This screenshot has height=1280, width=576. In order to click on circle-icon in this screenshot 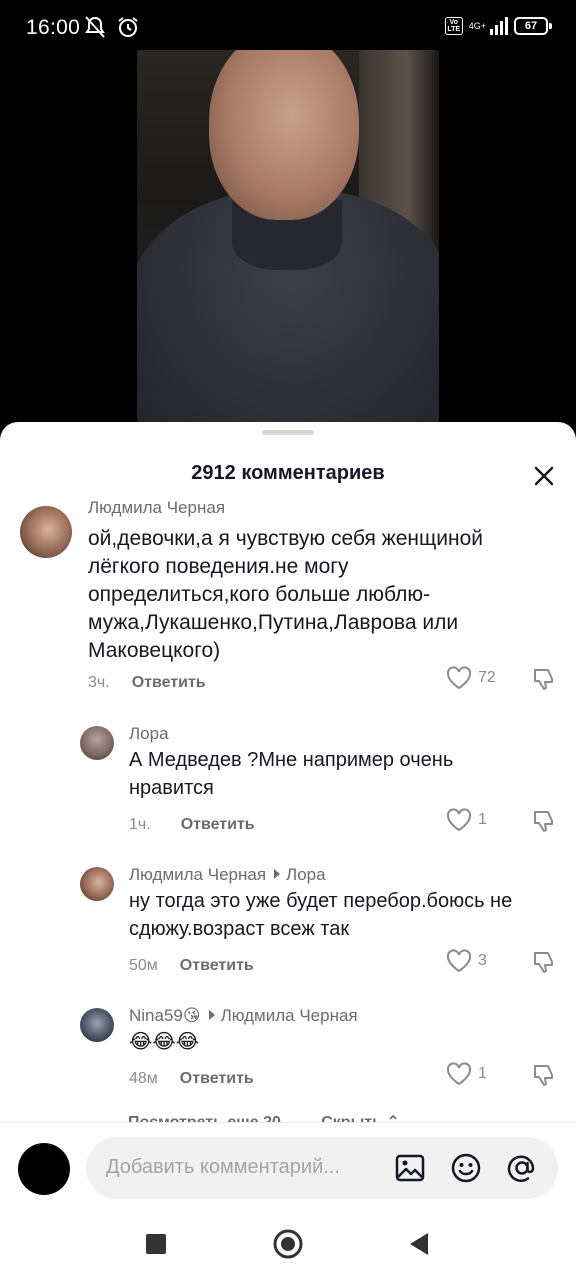, I will do `click(288, 1244)`.